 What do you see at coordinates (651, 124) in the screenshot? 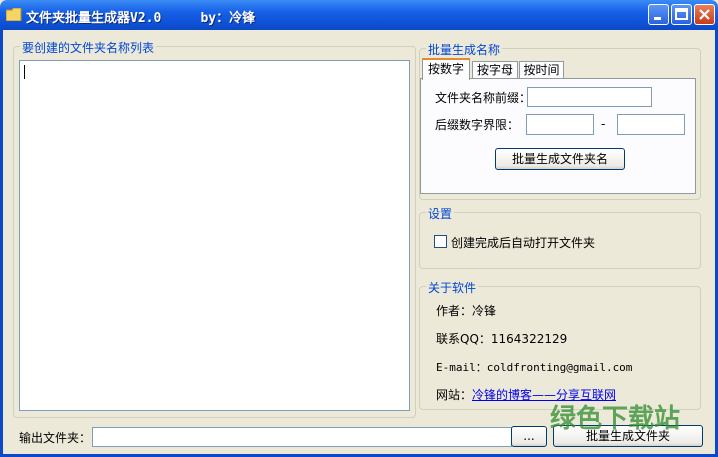
I see `range-to-input` at bounding box center [651, 124].